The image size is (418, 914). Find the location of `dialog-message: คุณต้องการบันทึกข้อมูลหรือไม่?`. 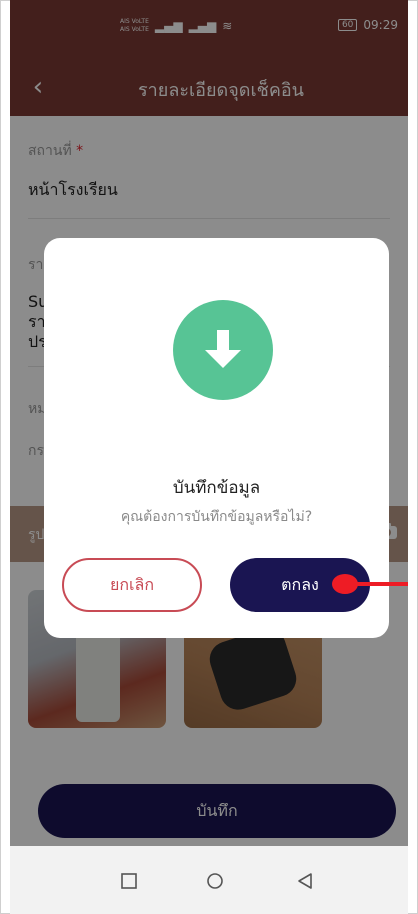

dialog-message: คุณต้องการบันทึกข้อมูลหรือไม่? is located at coordinates (216, 517).